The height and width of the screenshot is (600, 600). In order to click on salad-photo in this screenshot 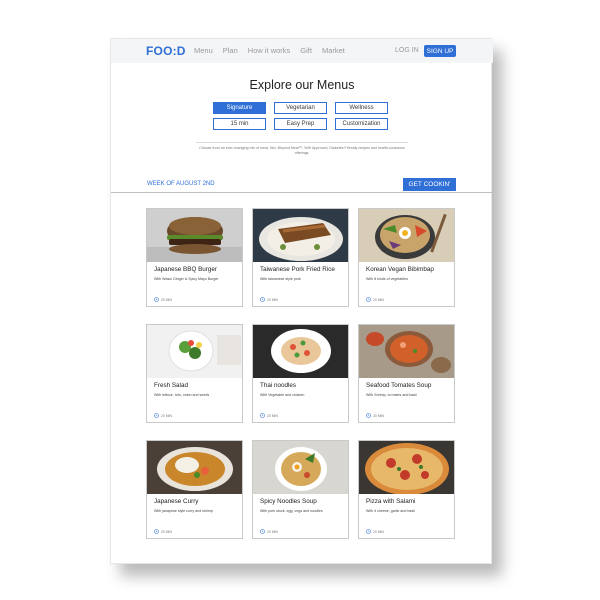, I will do `click(194, 351)`.